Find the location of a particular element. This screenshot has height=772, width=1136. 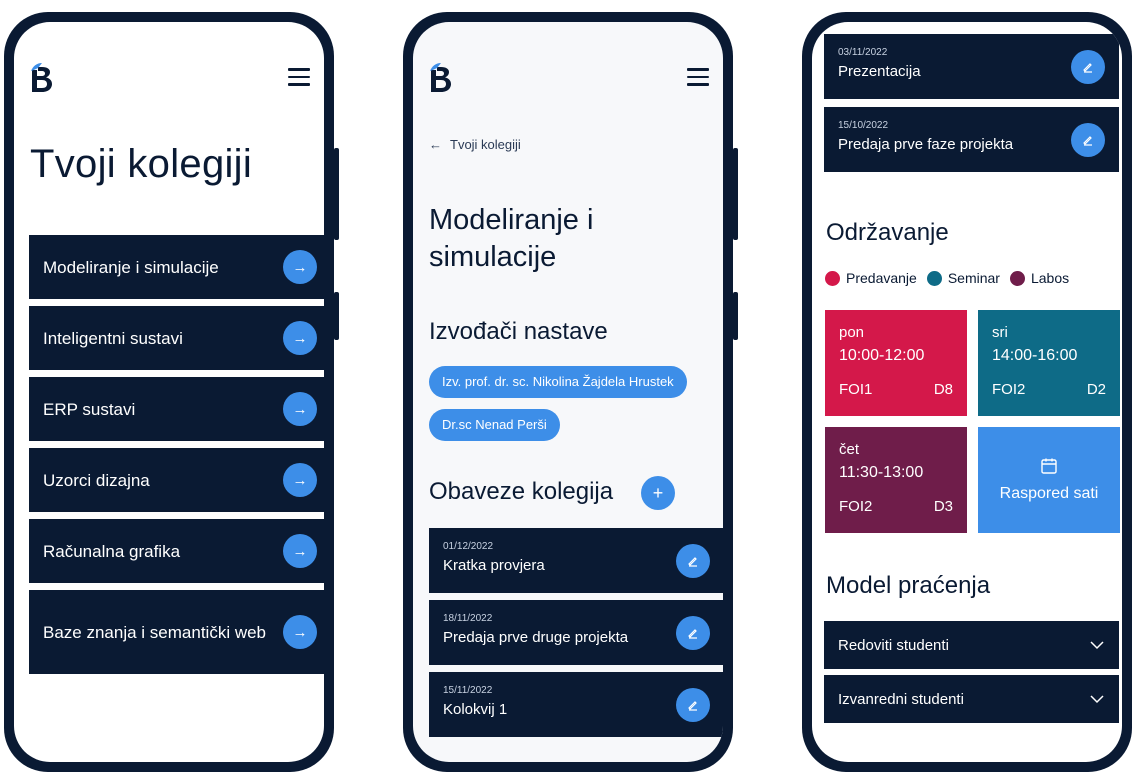

obligation-date: 15/11/2022 is located at coordinates (468, 690).